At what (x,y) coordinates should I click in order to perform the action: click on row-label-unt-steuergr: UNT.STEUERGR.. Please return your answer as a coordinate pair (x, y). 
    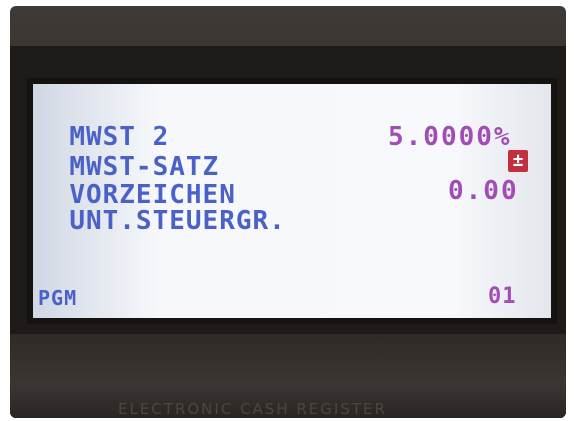
    Looking at the image, I should click on (177, 221).